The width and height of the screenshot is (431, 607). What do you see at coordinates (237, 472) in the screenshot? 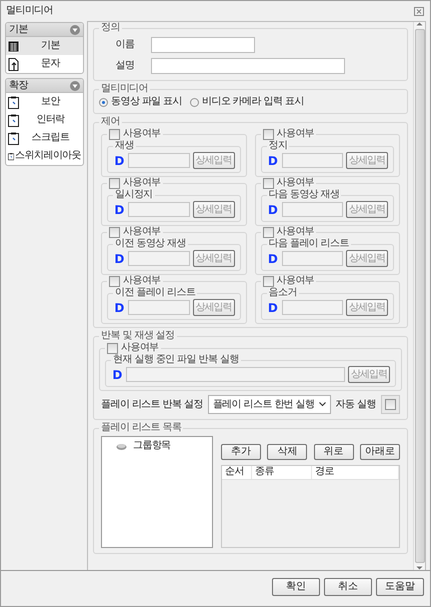
I see `column-header: 순서` at bounding box center [237, 472].